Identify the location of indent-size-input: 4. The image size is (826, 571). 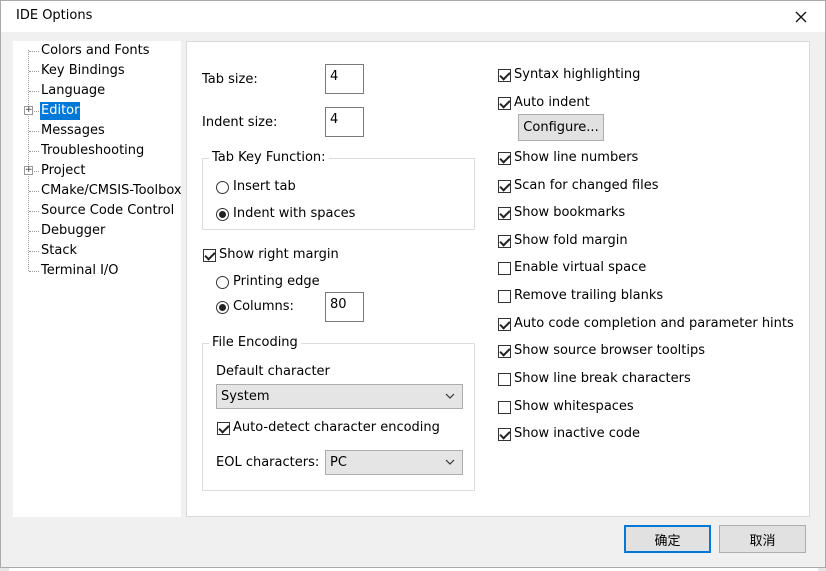
(344, 122).